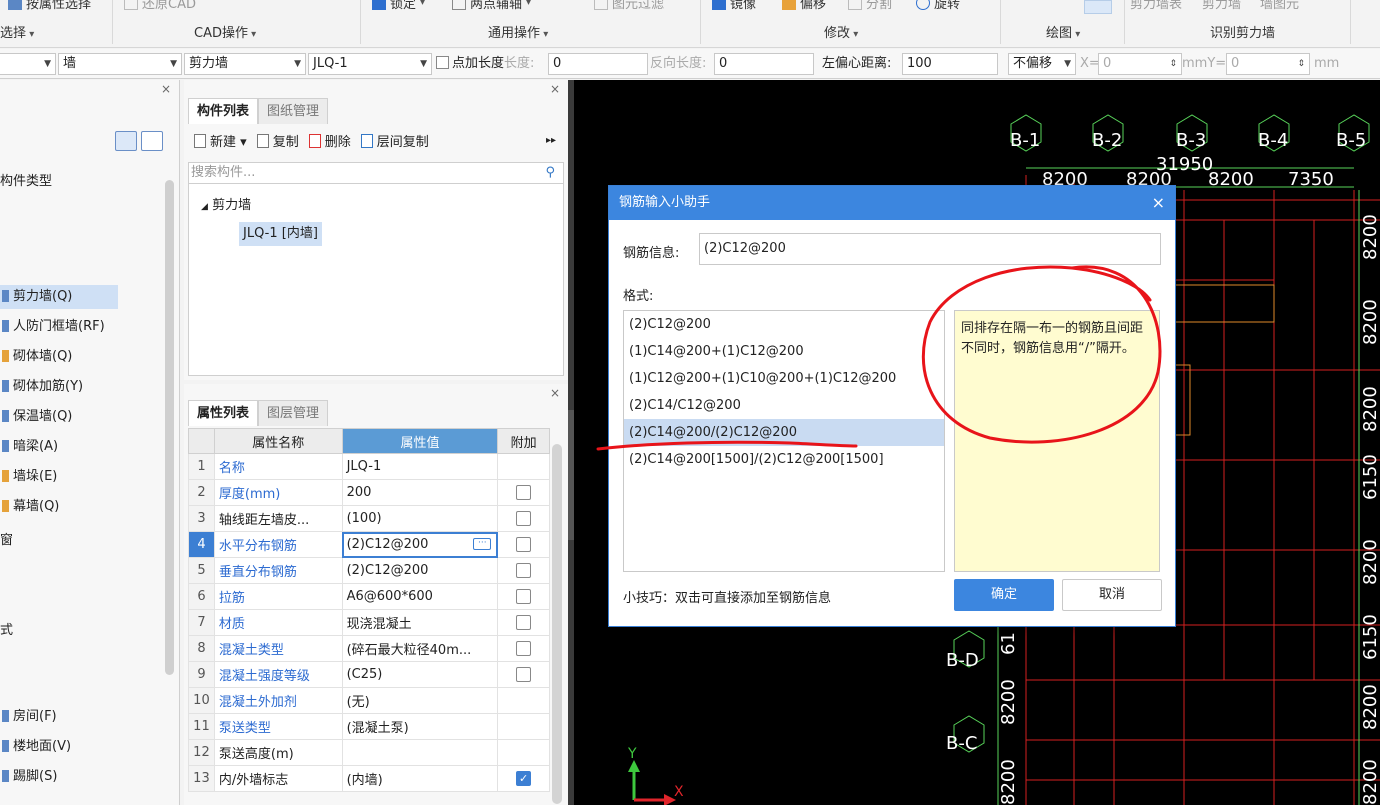 This screenshot has height=805, width=1380. Describe the element at coordinates (1279, 6) in the screenshot. I see `wall-element-button: 墙图元` at that location.